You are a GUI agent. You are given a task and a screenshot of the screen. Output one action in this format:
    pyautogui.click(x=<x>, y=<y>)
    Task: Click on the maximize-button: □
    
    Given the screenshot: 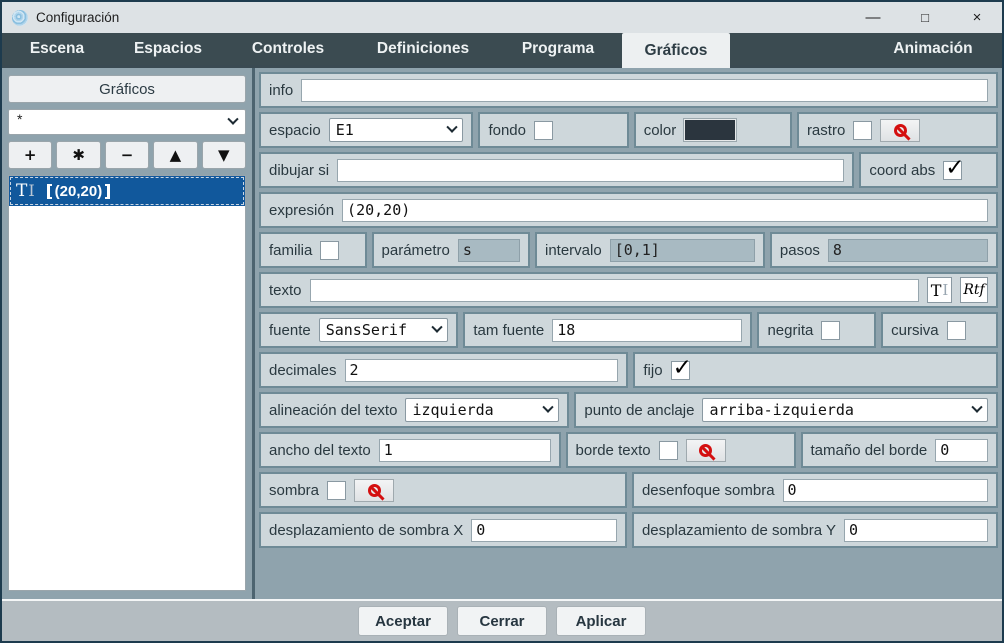 What is the action you would take?
    pyautogui.click(x=925, y=17)
    